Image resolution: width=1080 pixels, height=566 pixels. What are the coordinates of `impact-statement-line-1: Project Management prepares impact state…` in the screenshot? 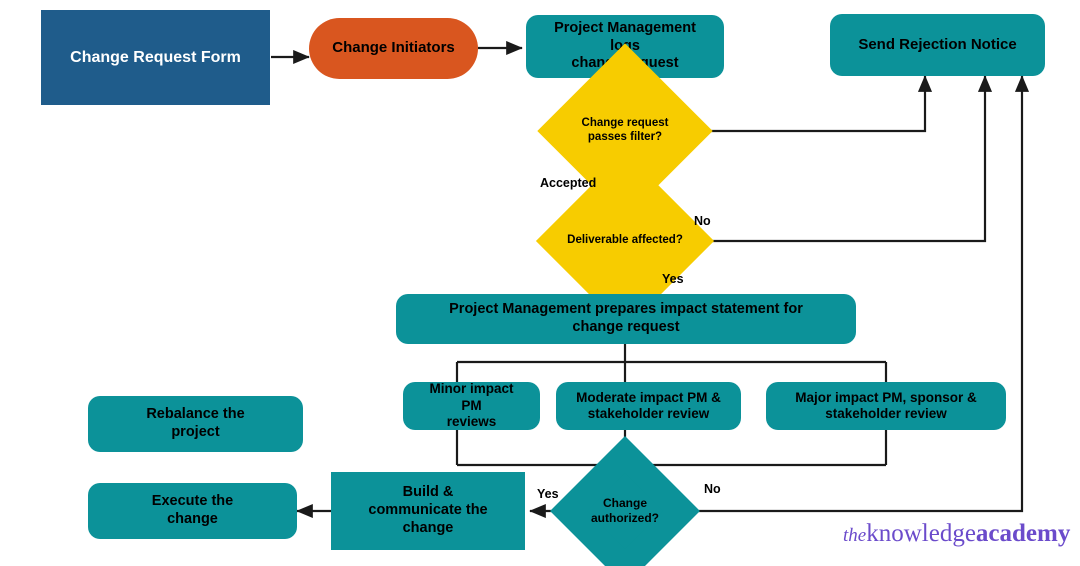 It's located at (626, 309).